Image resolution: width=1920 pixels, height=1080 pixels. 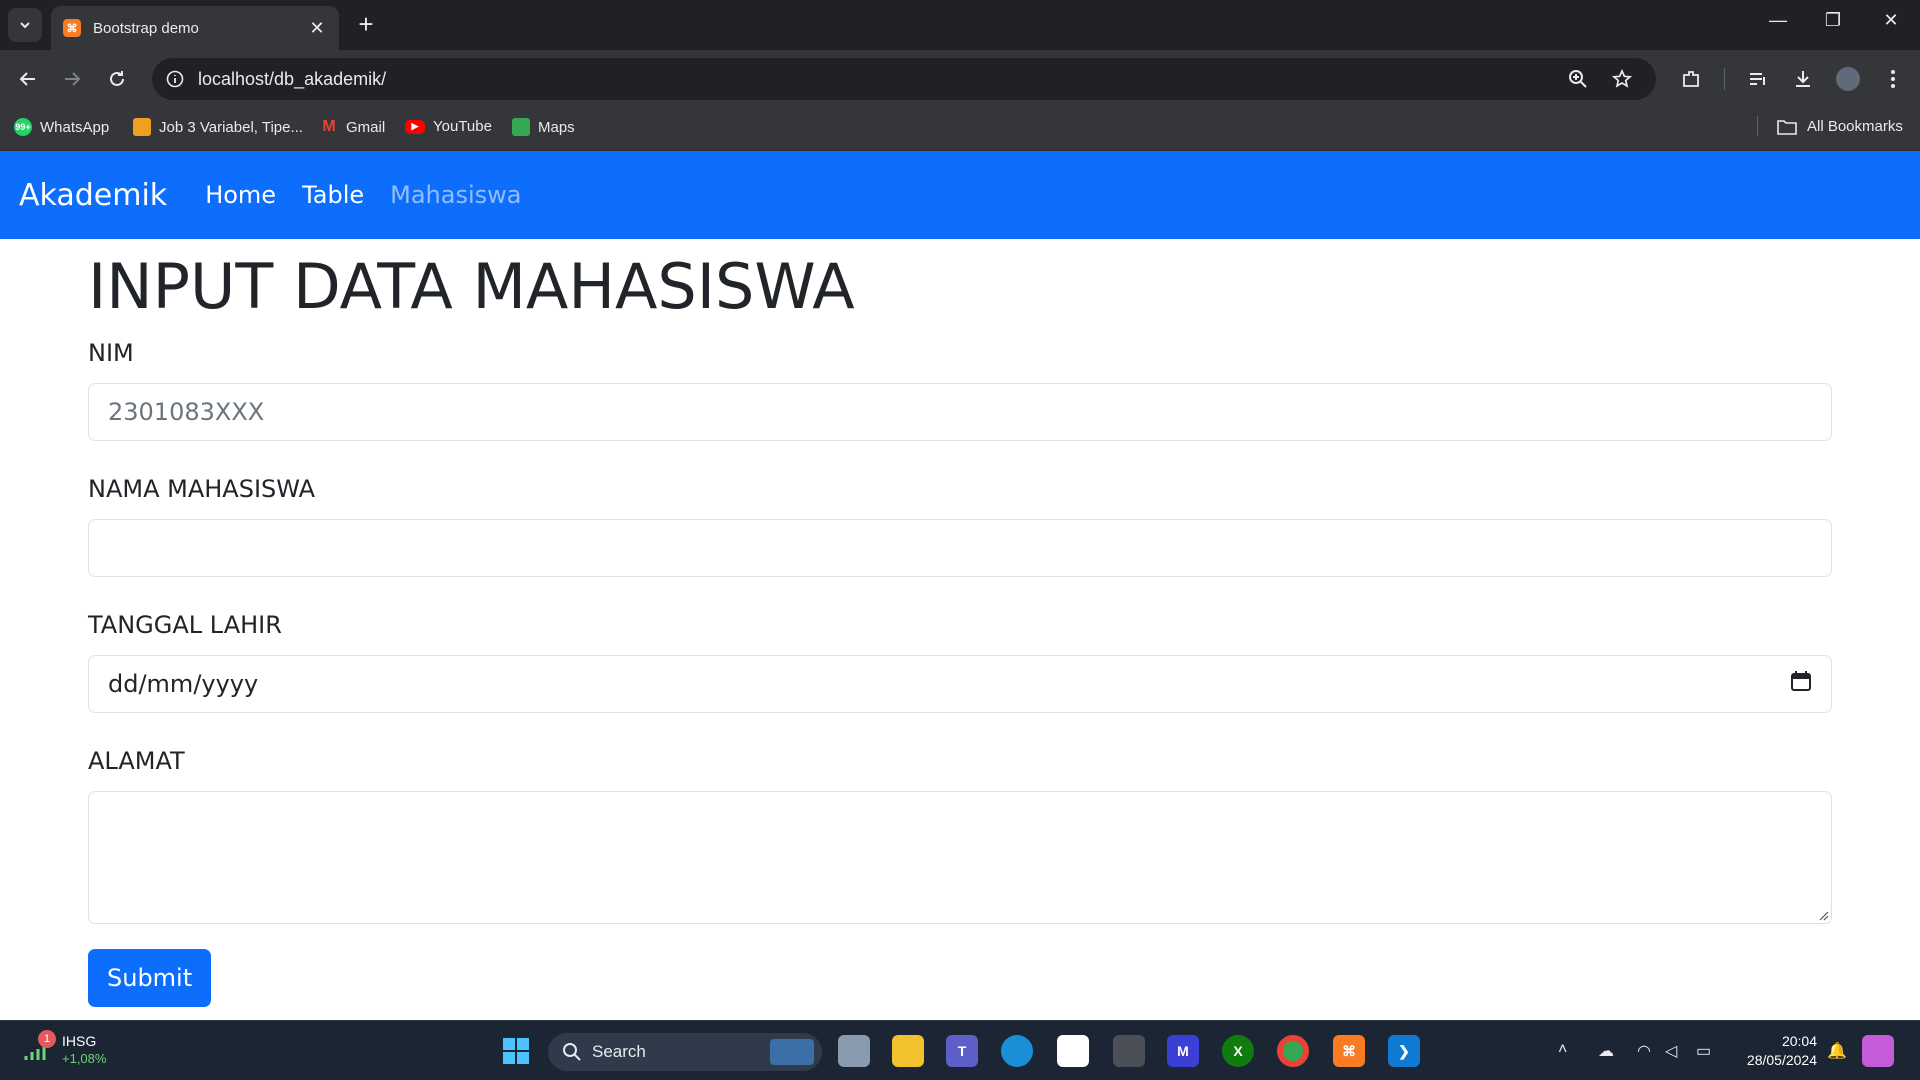 I want to click on restore-icon: ❐, so click(x=1833, y=20).